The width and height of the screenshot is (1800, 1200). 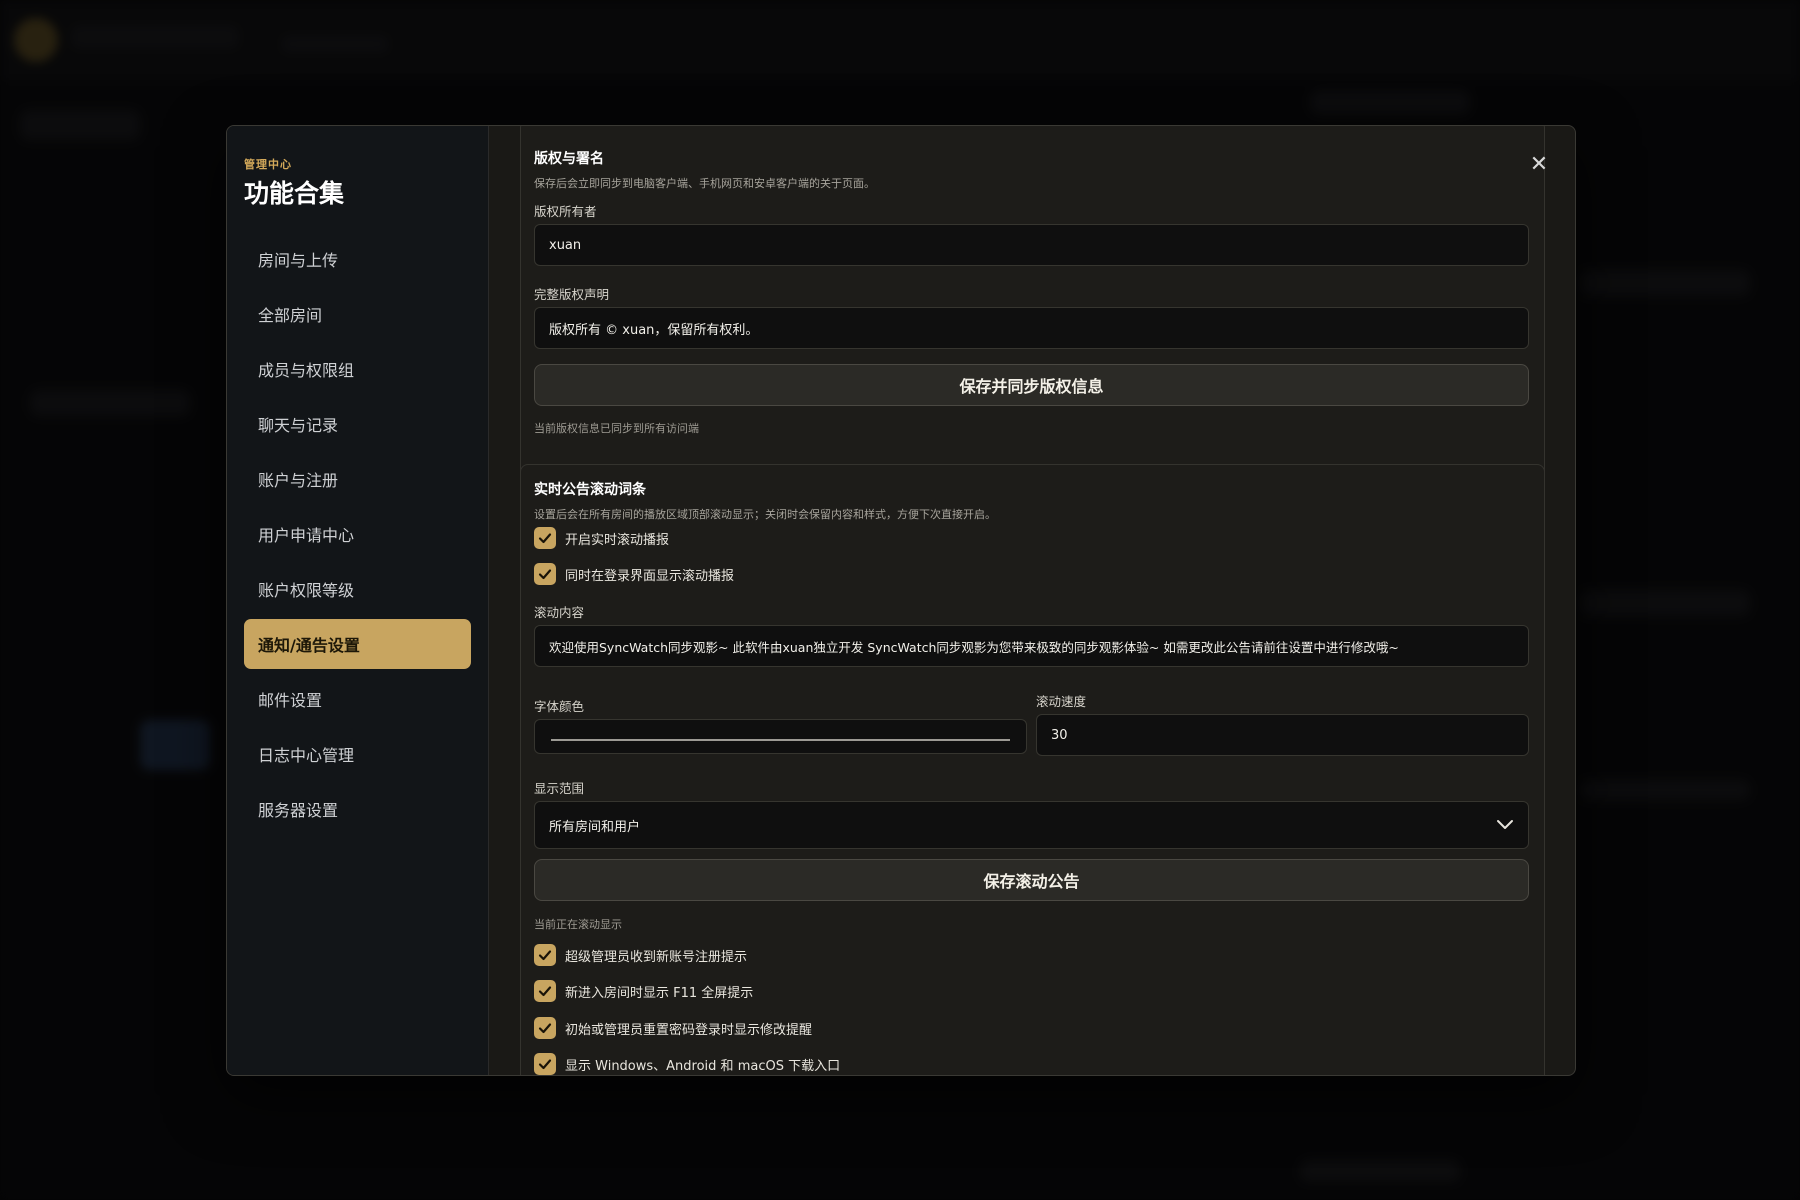 What do you see at coordinates (298, 425) in the screenshot?
I see `sidebar-item-label: 聊天与记录` at bounding box center [298, 425].